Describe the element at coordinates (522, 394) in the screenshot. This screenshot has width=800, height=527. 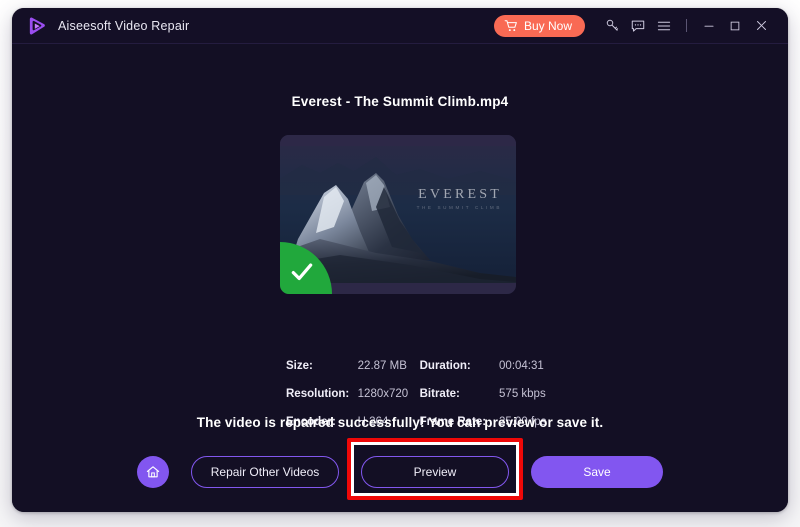
I see `metadata-value: 575 kbps` at that location.